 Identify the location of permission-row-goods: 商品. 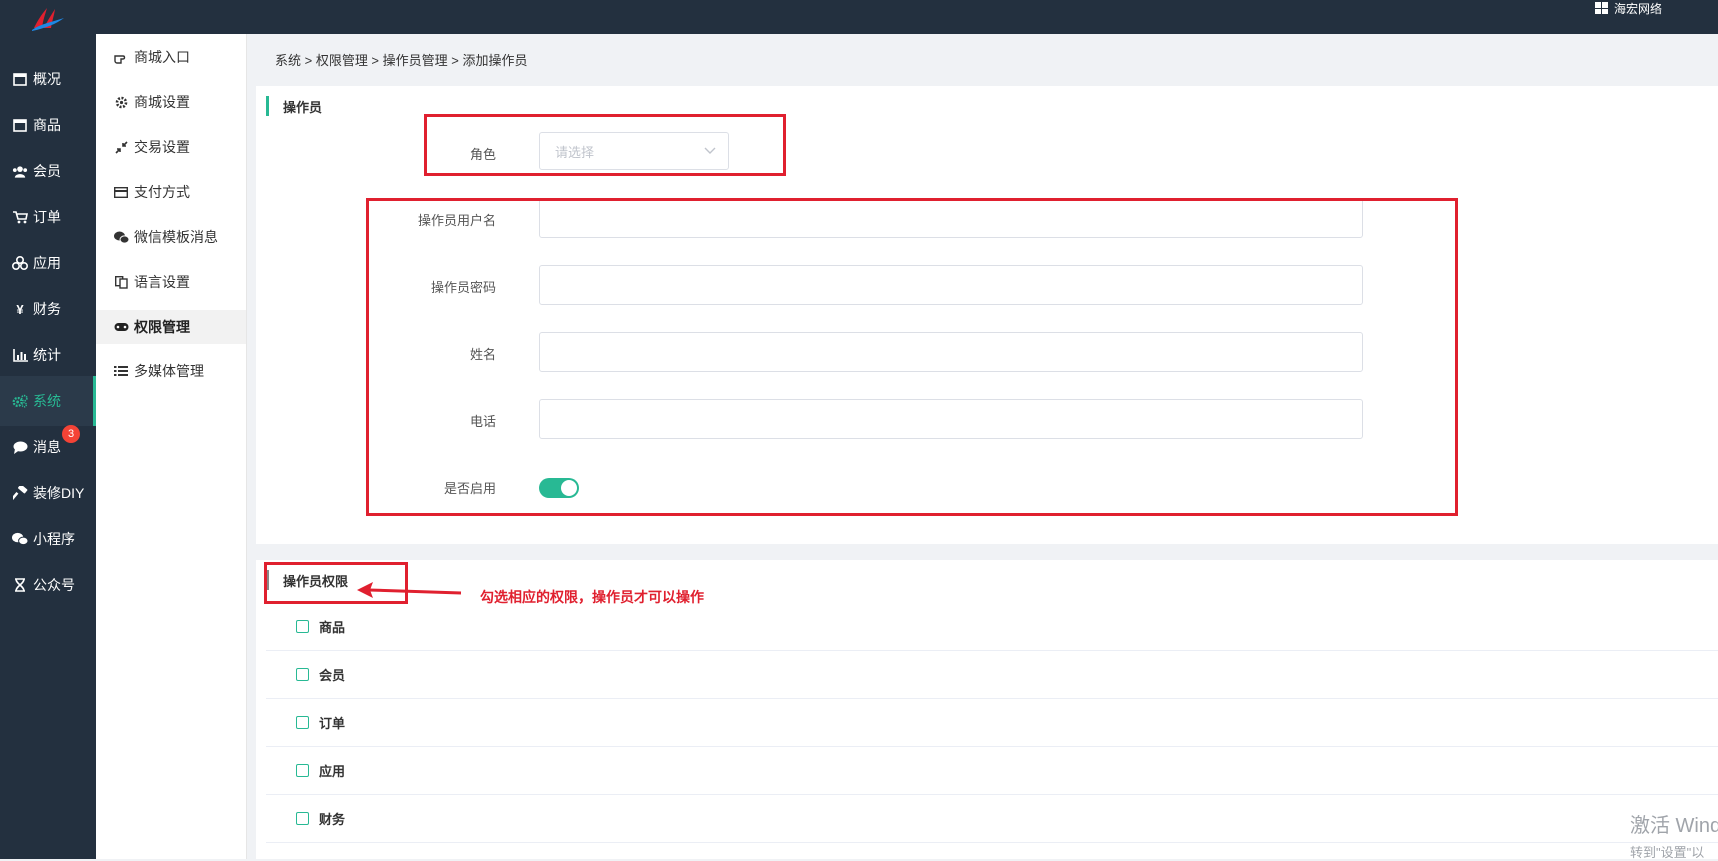
(992, 626).